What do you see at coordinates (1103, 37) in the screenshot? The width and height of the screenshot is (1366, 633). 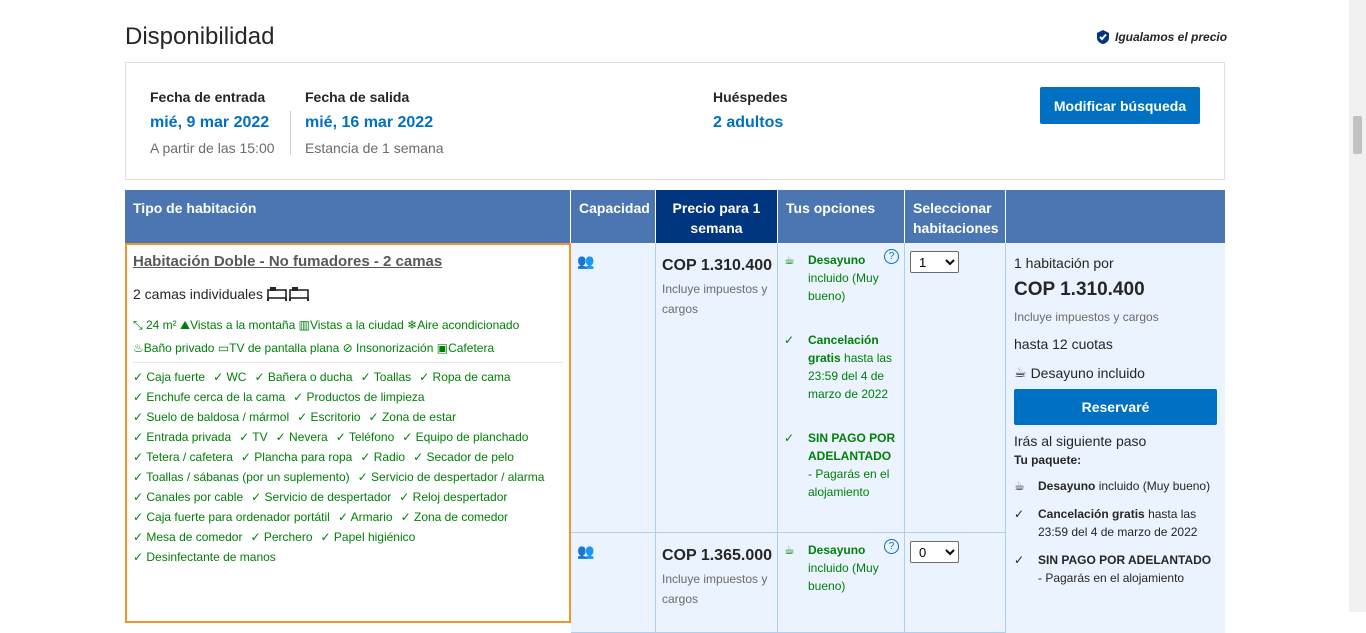 I see `verified-check-icon` at bounding box center [1103, 37].